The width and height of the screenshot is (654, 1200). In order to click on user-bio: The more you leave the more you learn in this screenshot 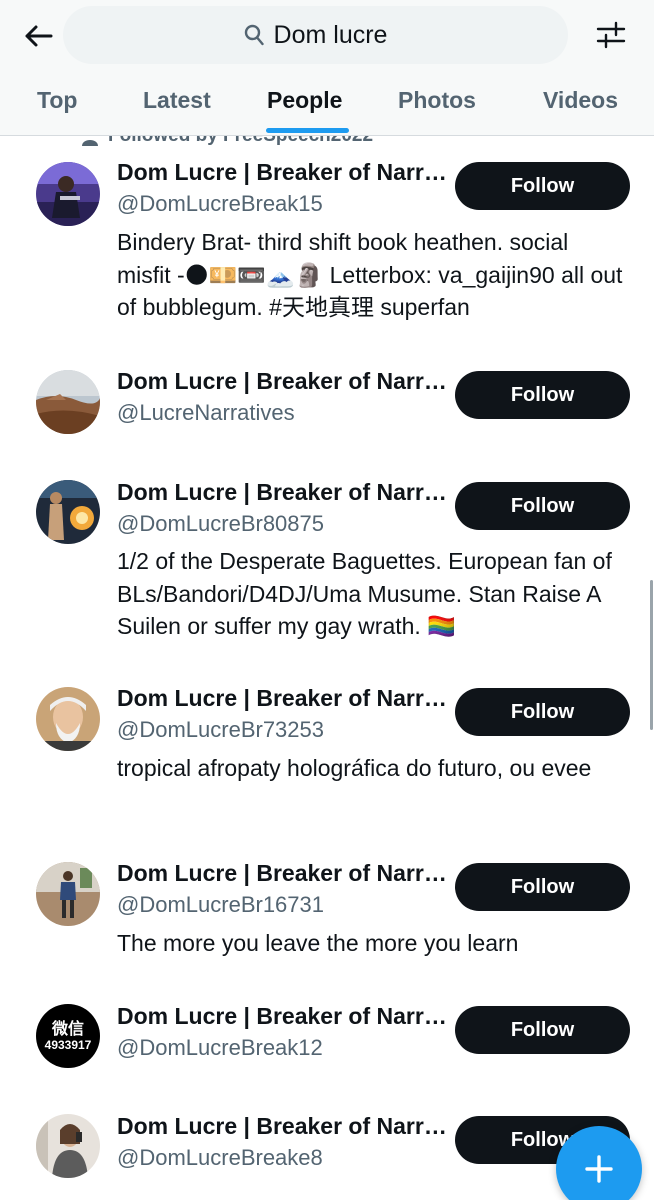, I will do `click(318, 943)`.